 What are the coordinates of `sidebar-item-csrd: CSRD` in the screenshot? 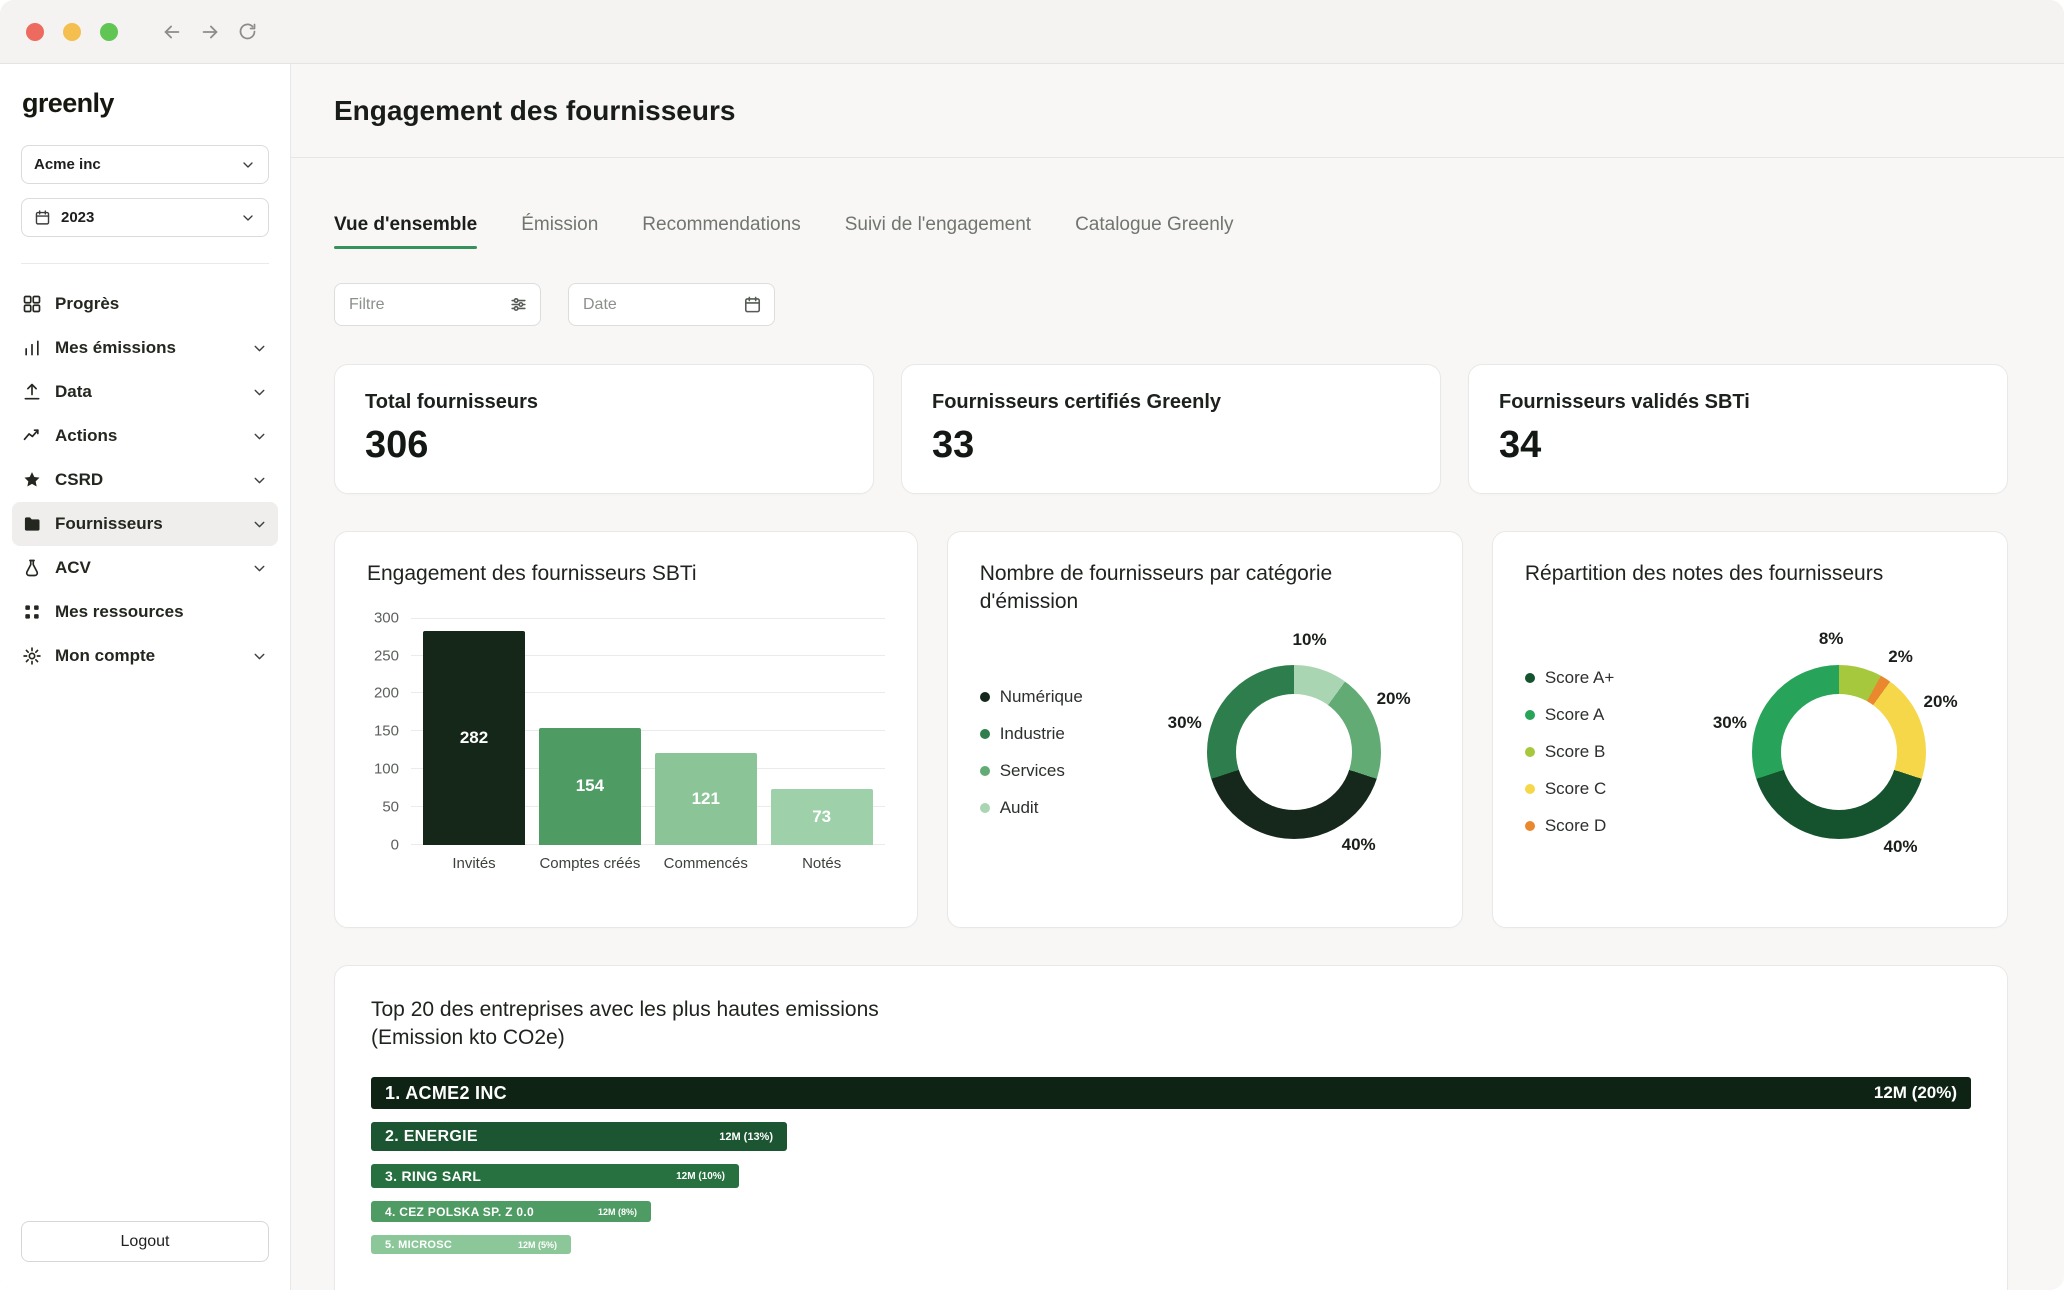 It's located at (145, 480).